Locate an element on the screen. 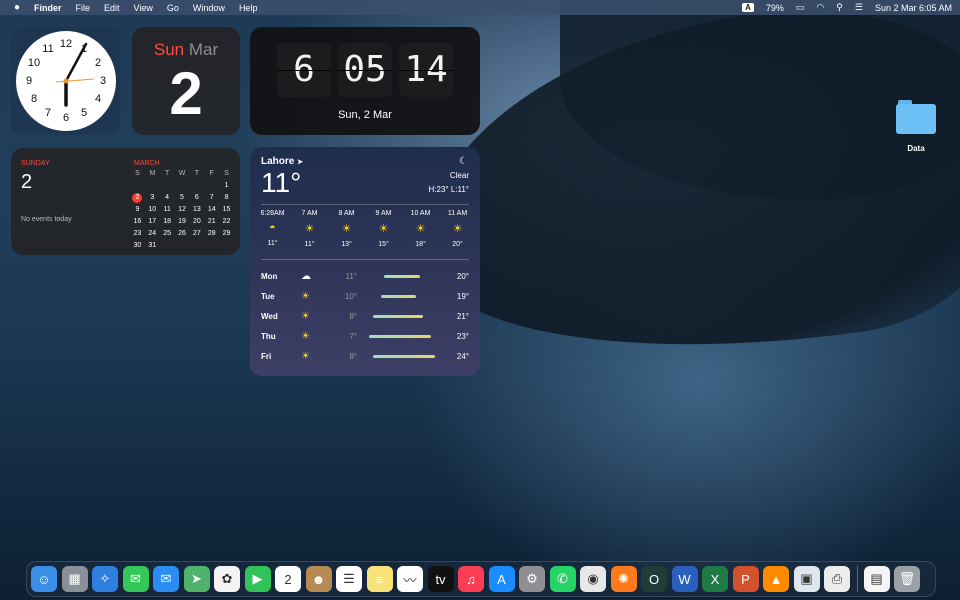 This screenshot has height=600, width=960. dock-powerpoint-icon: P is located at coordinates (745, 579).